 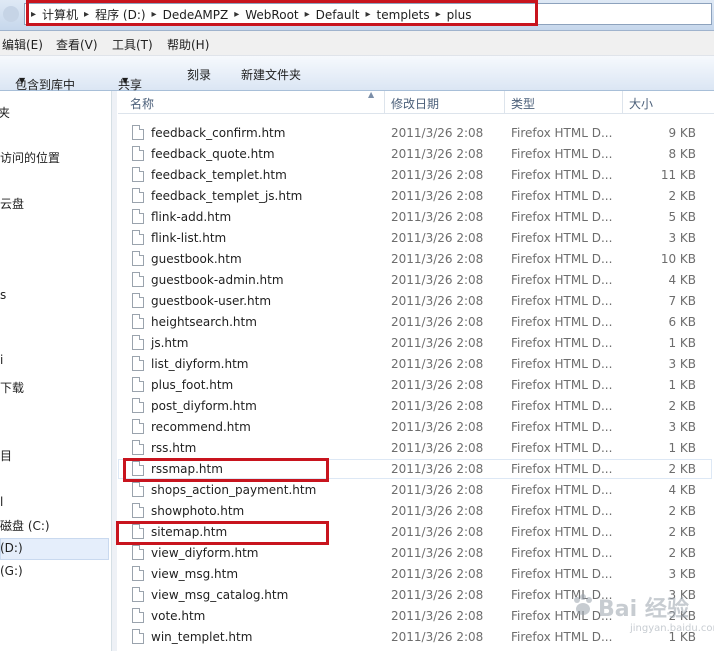 I want to click on file-name: view_msg.htm, so click(x=195, y=574).